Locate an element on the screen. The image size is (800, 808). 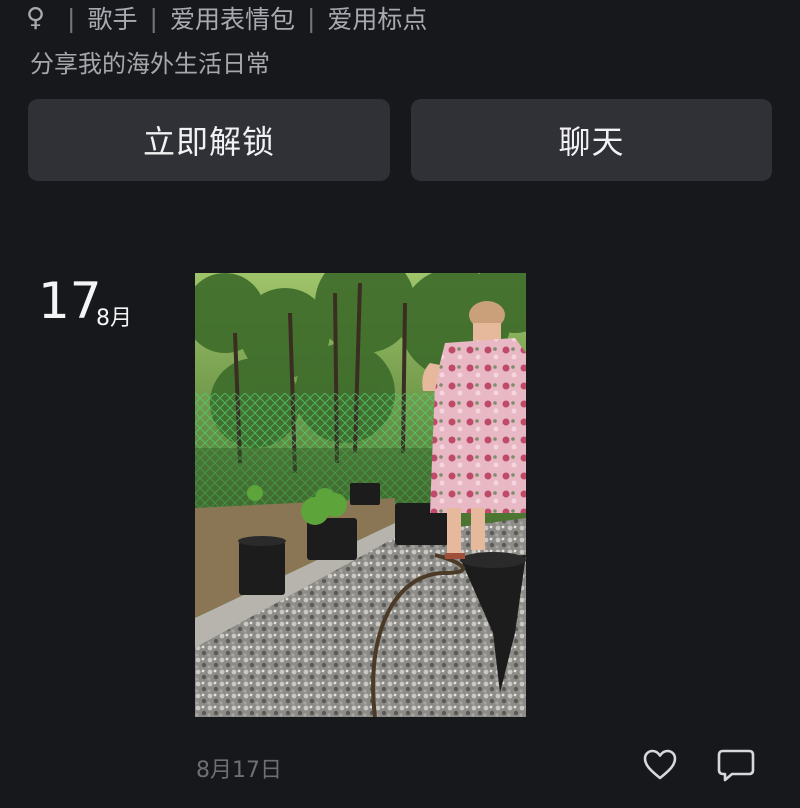
post-day: 17 is located at coordinates (70, 301).